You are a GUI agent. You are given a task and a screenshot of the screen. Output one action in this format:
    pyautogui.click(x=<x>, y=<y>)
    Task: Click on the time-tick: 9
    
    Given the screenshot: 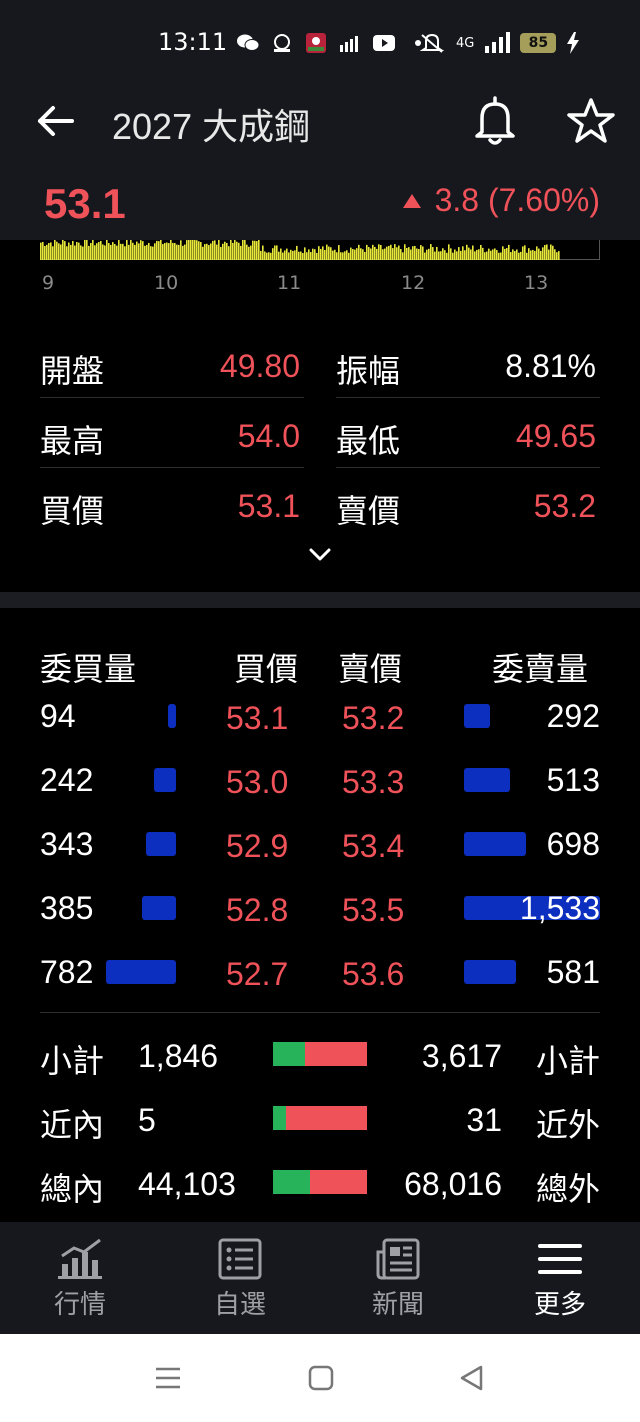 What is the action you would take?
    pyautogui.click(x=48, y=283)
    